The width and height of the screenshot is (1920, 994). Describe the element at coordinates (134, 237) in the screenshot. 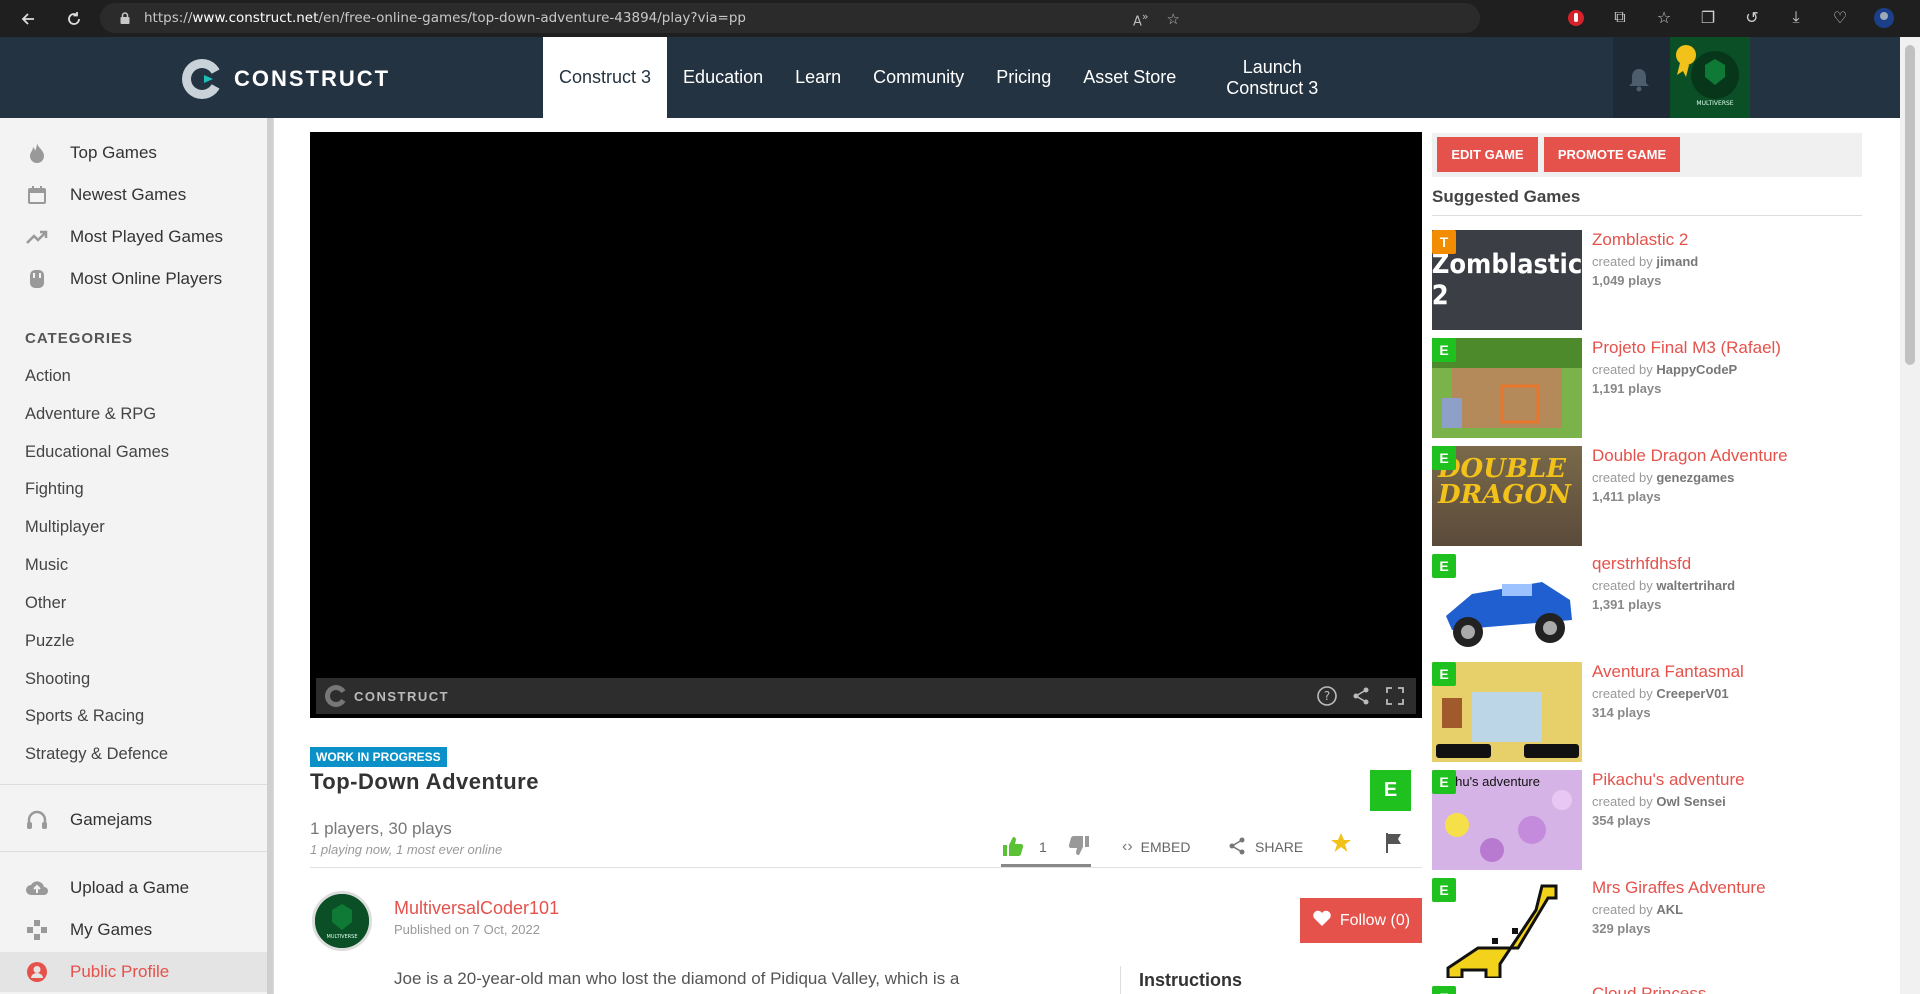

I see `sidebar-item-most-played: Most Played Games` at that location.